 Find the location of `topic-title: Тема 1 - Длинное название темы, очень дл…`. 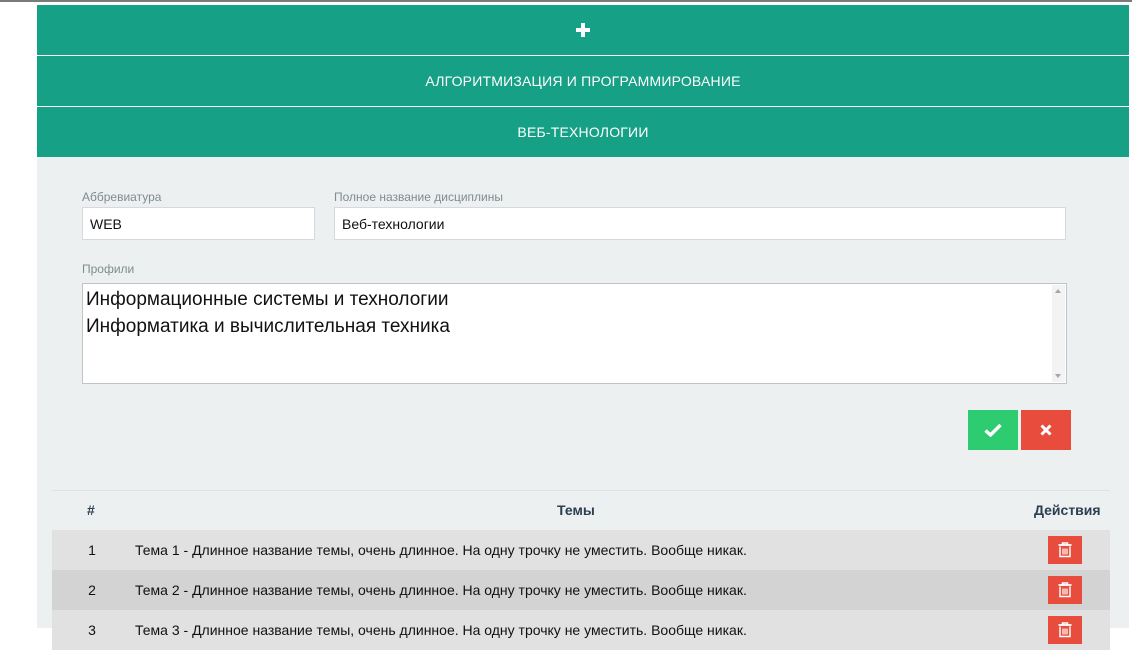

topic-title: Тема 1 - Длинное название темы, очень дл… is located at coordinates (441, 550).